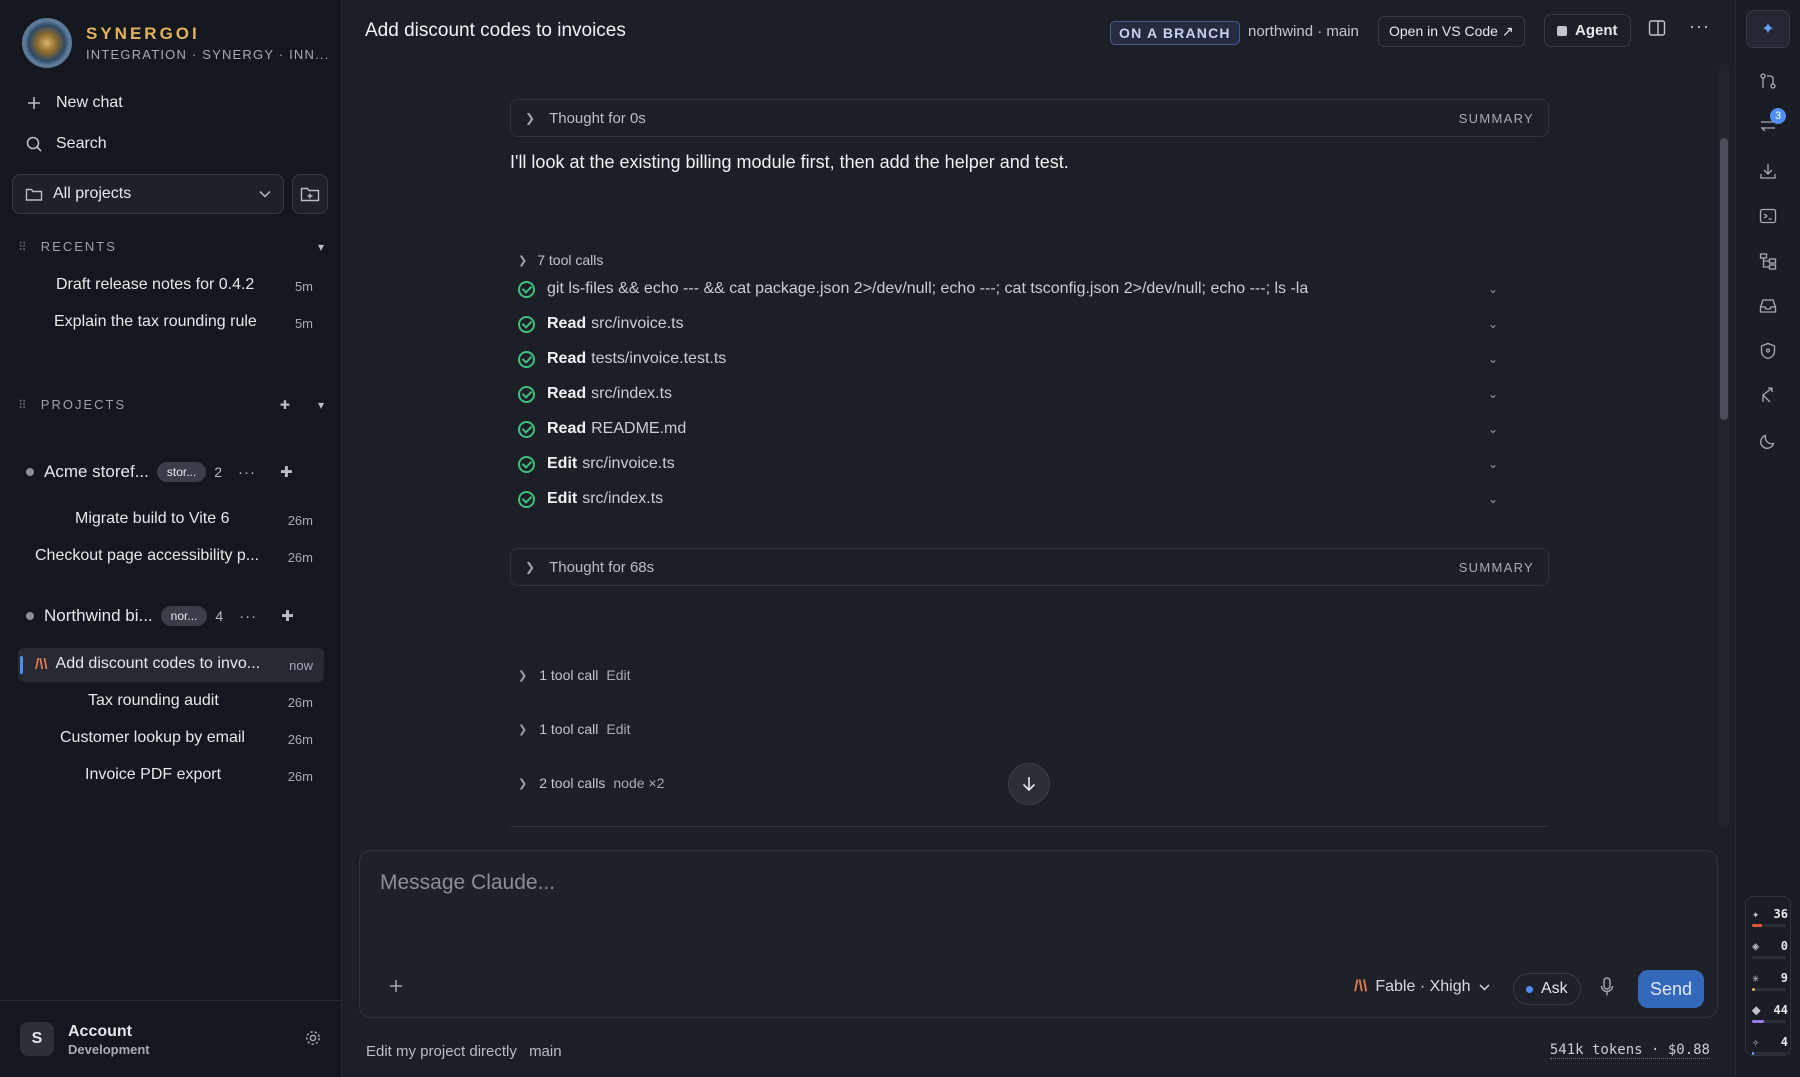 The height and width of the screenshot is (1077, 1800). What do you see at coordinates (1768, 81) in the screenshot?
I see `git-pull-request-icon` at bounding box center [1768, 81].